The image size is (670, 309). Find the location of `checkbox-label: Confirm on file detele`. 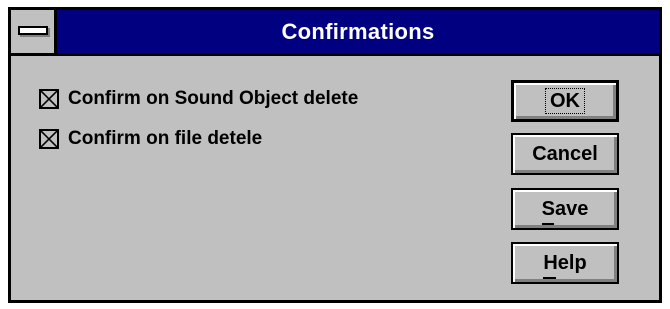

checkbox-label: Confirm on file detele is located at coordinates (165, 138).